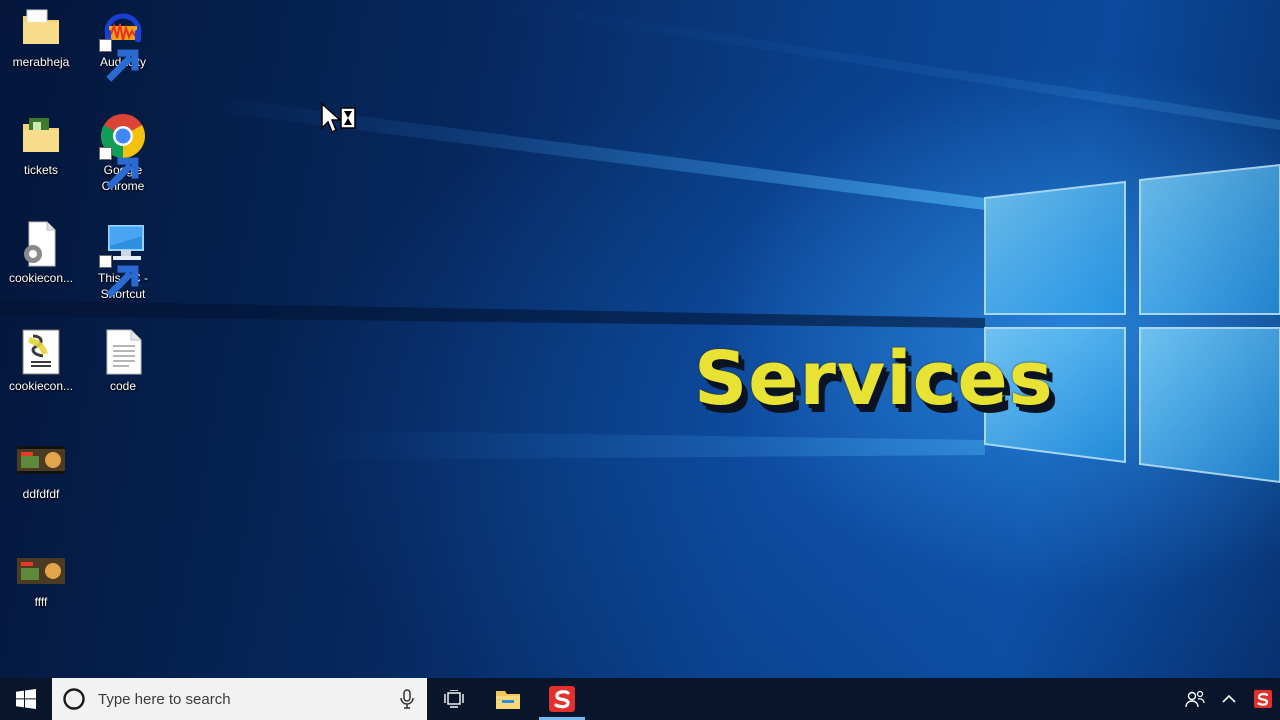 The height and width of the screenshot is (720, 1280). I want to click on app-s-tray-button, so click(1263, 699).